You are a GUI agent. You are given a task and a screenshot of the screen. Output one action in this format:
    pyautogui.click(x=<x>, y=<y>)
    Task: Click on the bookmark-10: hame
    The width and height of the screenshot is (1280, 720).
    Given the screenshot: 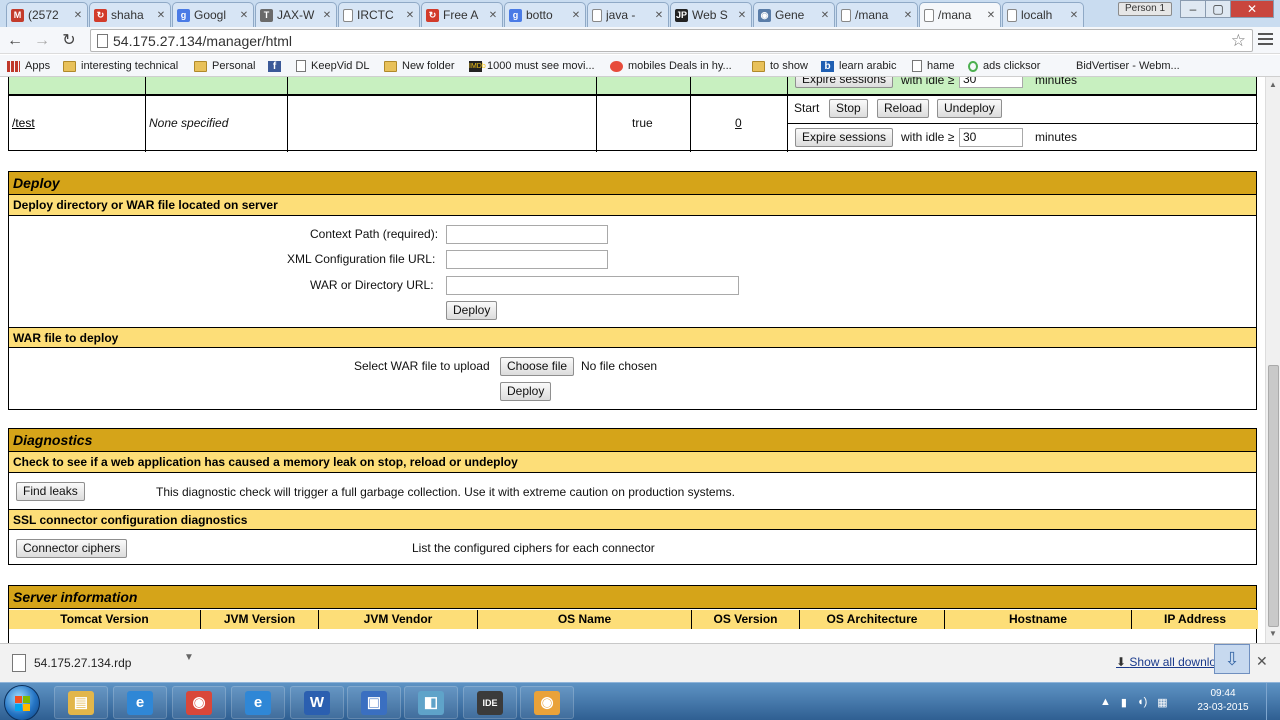 What is the action you would take?
    pyautogui.click(x=933, y=66)
    